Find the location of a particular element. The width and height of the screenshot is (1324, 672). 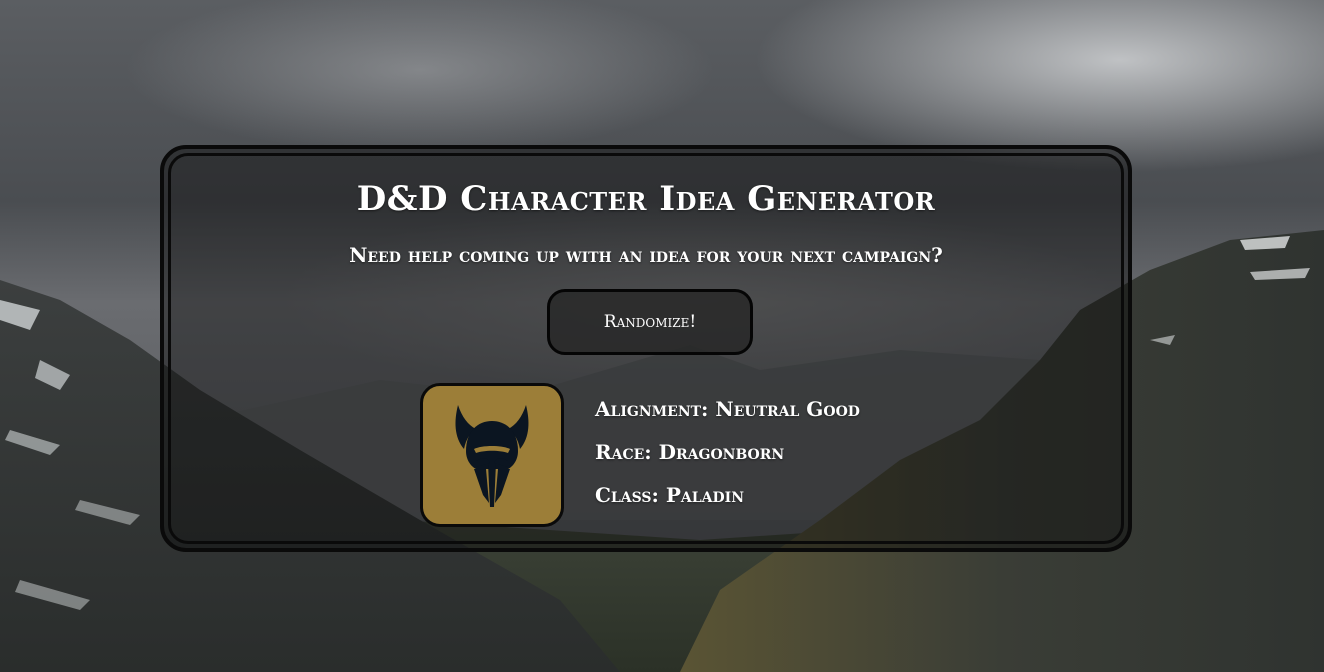

alignment-label: Alignment: is located at coordinates (652, 409).